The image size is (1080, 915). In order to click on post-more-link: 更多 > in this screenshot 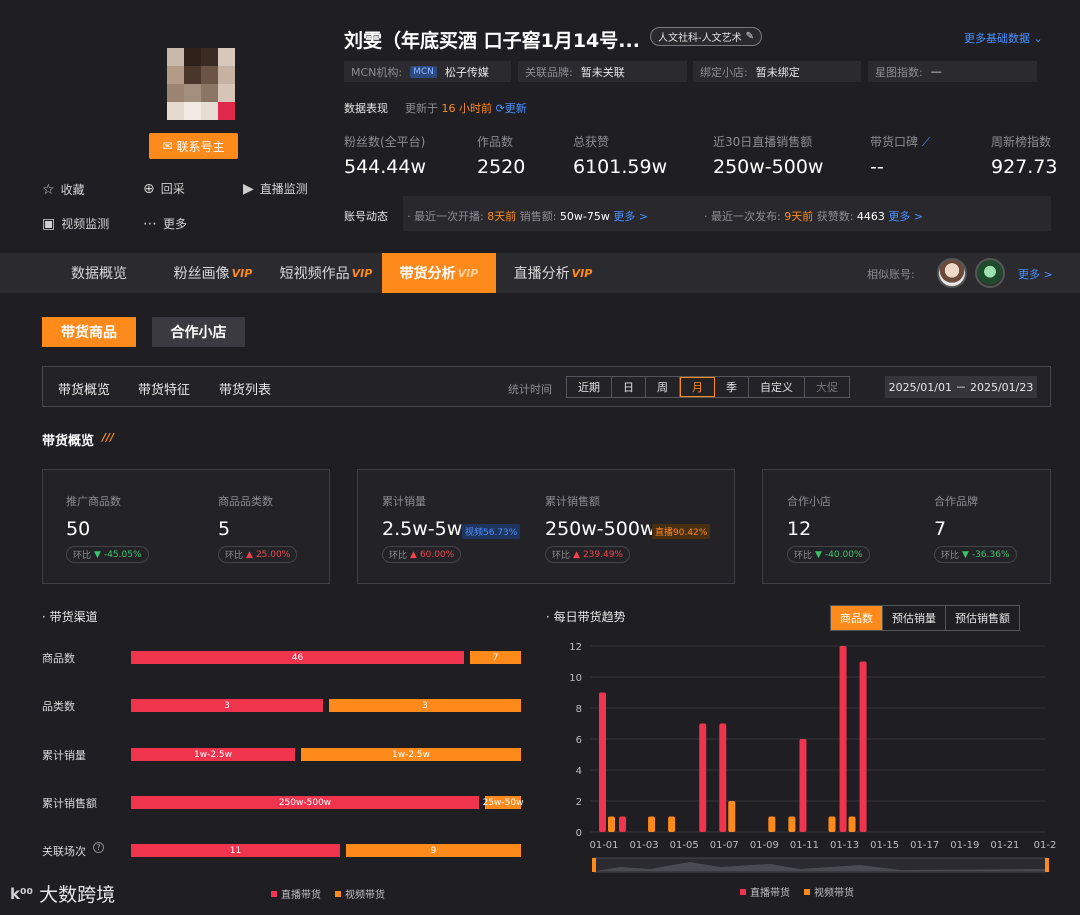, I will do `click(905, 216)`.